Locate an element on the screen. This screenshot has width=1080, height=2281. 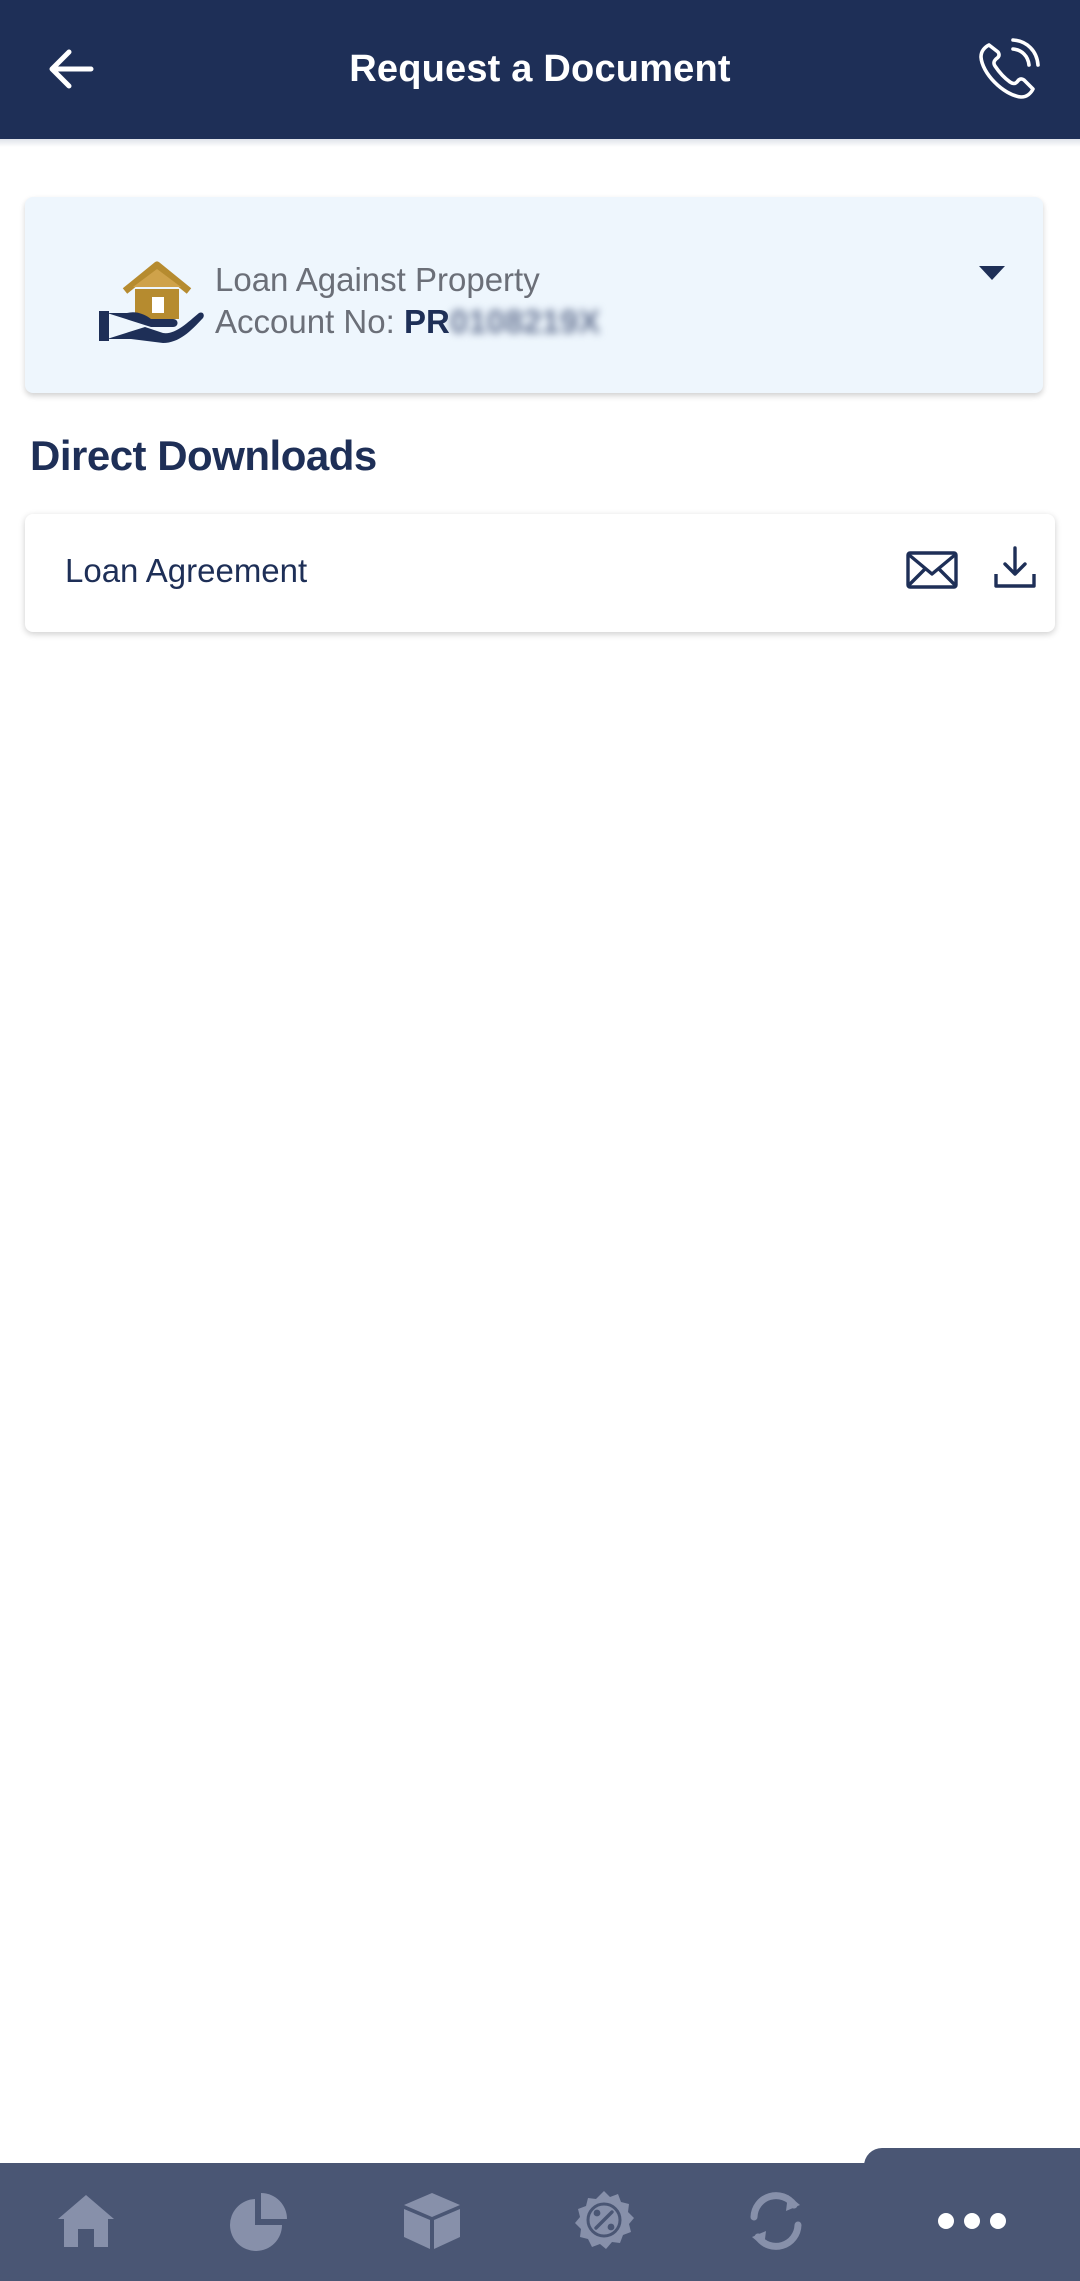
page-title: Request a Document is located at coordinates (540, 69).